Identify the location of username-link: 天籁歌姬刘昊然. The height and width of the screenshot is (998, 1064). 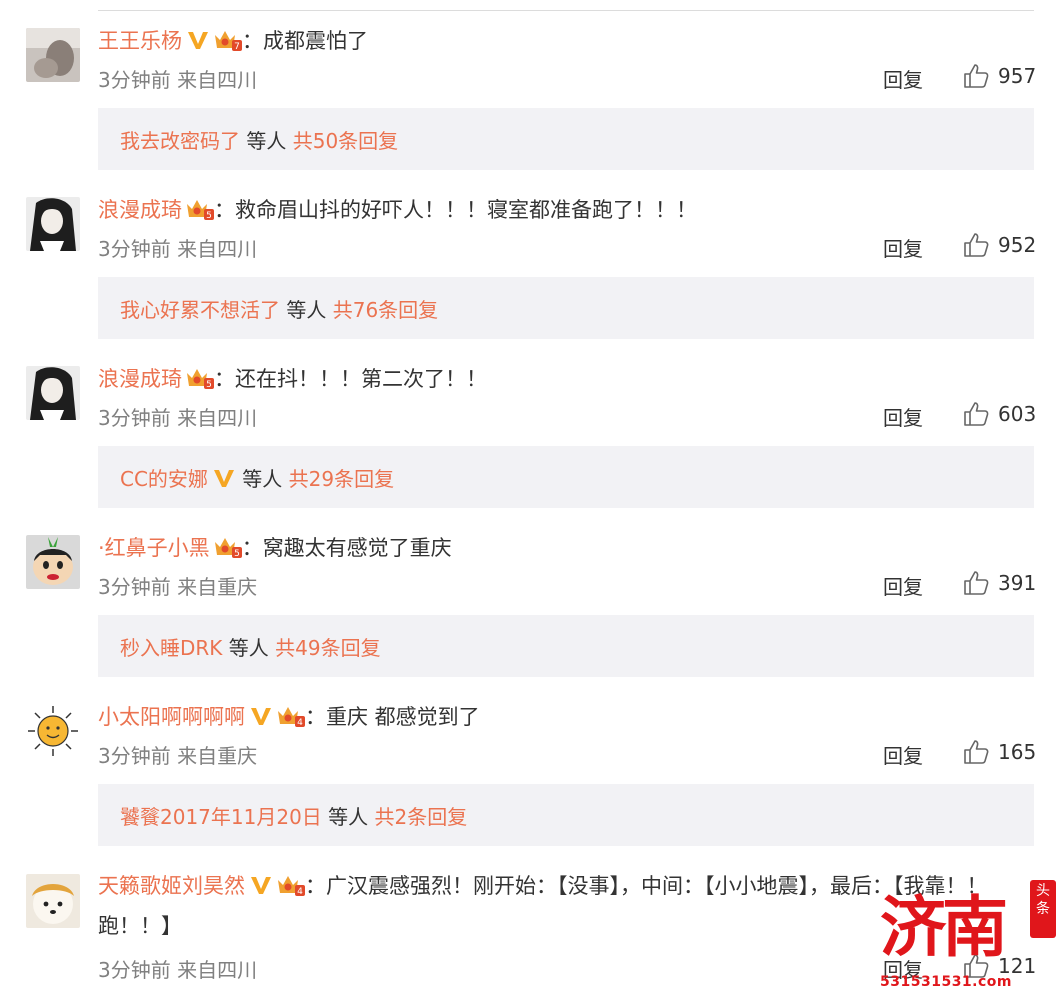
(171, 886).